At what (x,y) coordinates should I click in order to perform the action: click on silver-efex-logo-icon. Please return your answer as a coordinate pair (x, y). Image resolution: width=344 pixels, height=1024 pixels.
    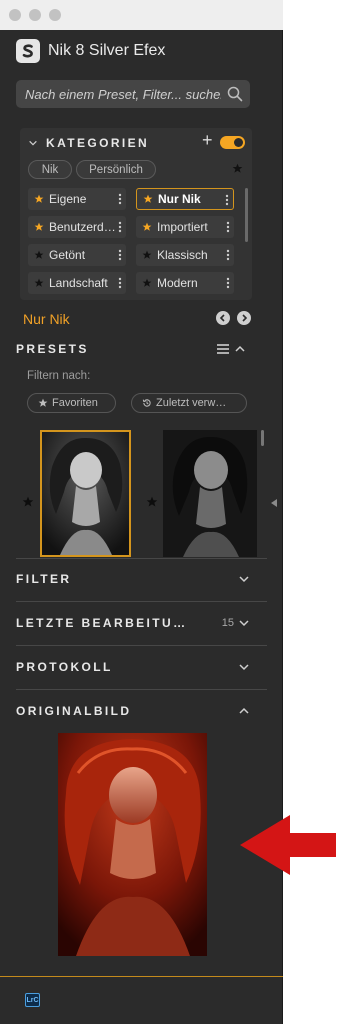
    Looking at the image, I should click on (28, 51).